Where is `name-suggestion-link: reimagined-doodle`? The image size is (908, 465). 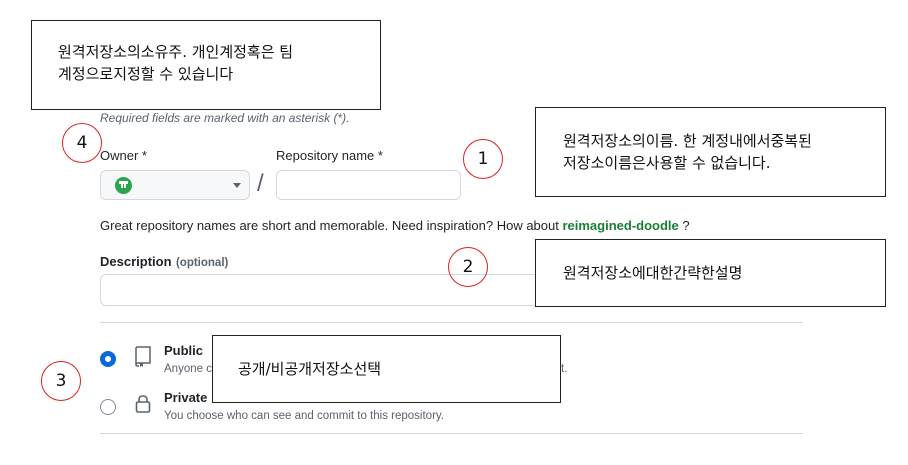 name-suggestion-link: reimagined-doodle is located at coordinates (620, 225).